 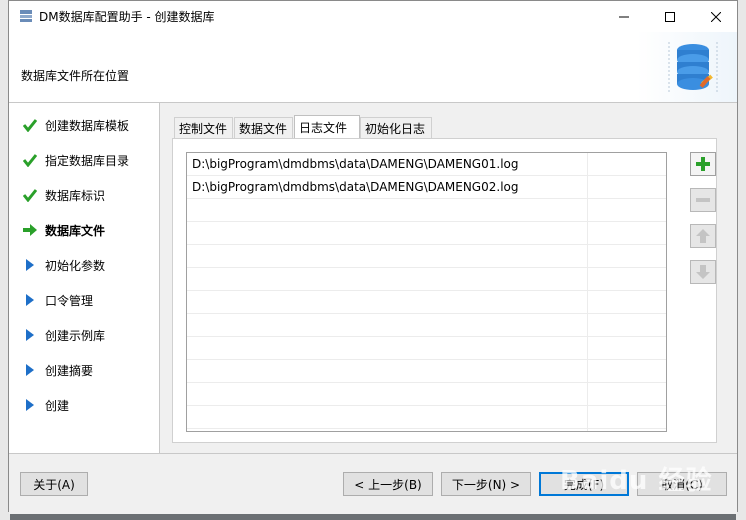 I want to click on tab-log-files: 日志文件, so click(x=327, y=127).